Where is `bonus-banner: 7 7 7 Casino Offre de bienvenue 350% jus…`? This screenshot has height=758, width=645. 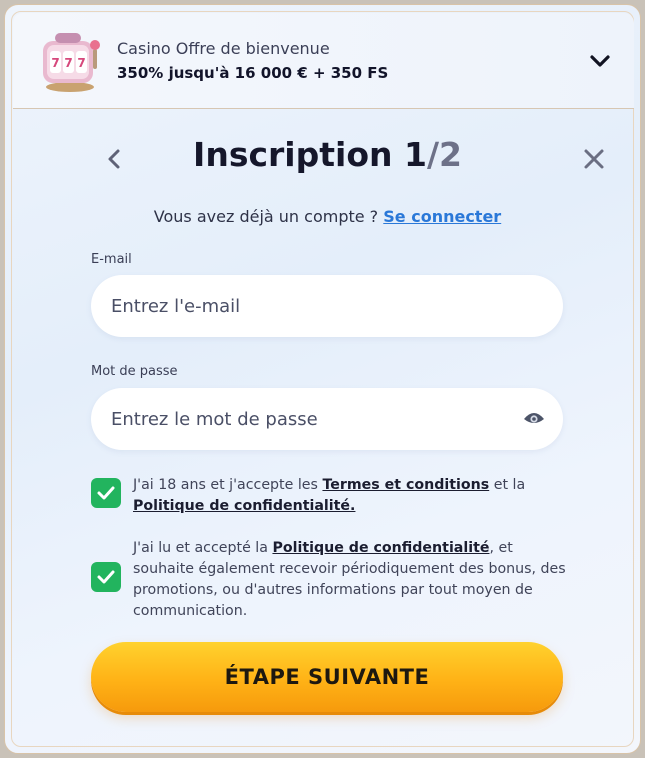 bonus-banner: 7 7 7 Casino Offre de bienvenue 350% jus… is located at coordinates (323, 61).